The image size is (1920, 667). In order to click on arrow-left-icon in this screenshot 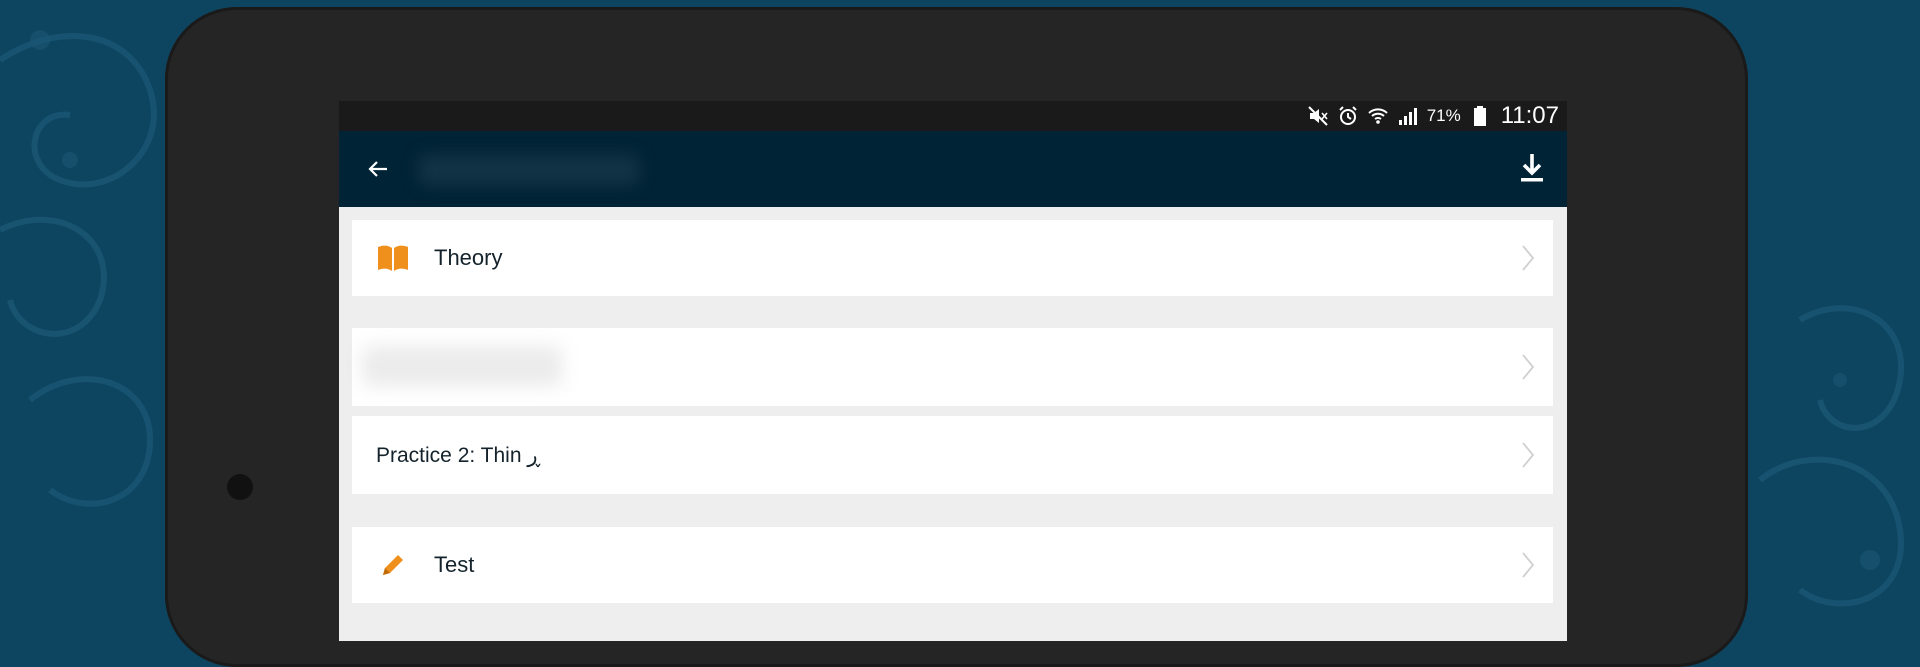, I will do `click(379, 169)`.